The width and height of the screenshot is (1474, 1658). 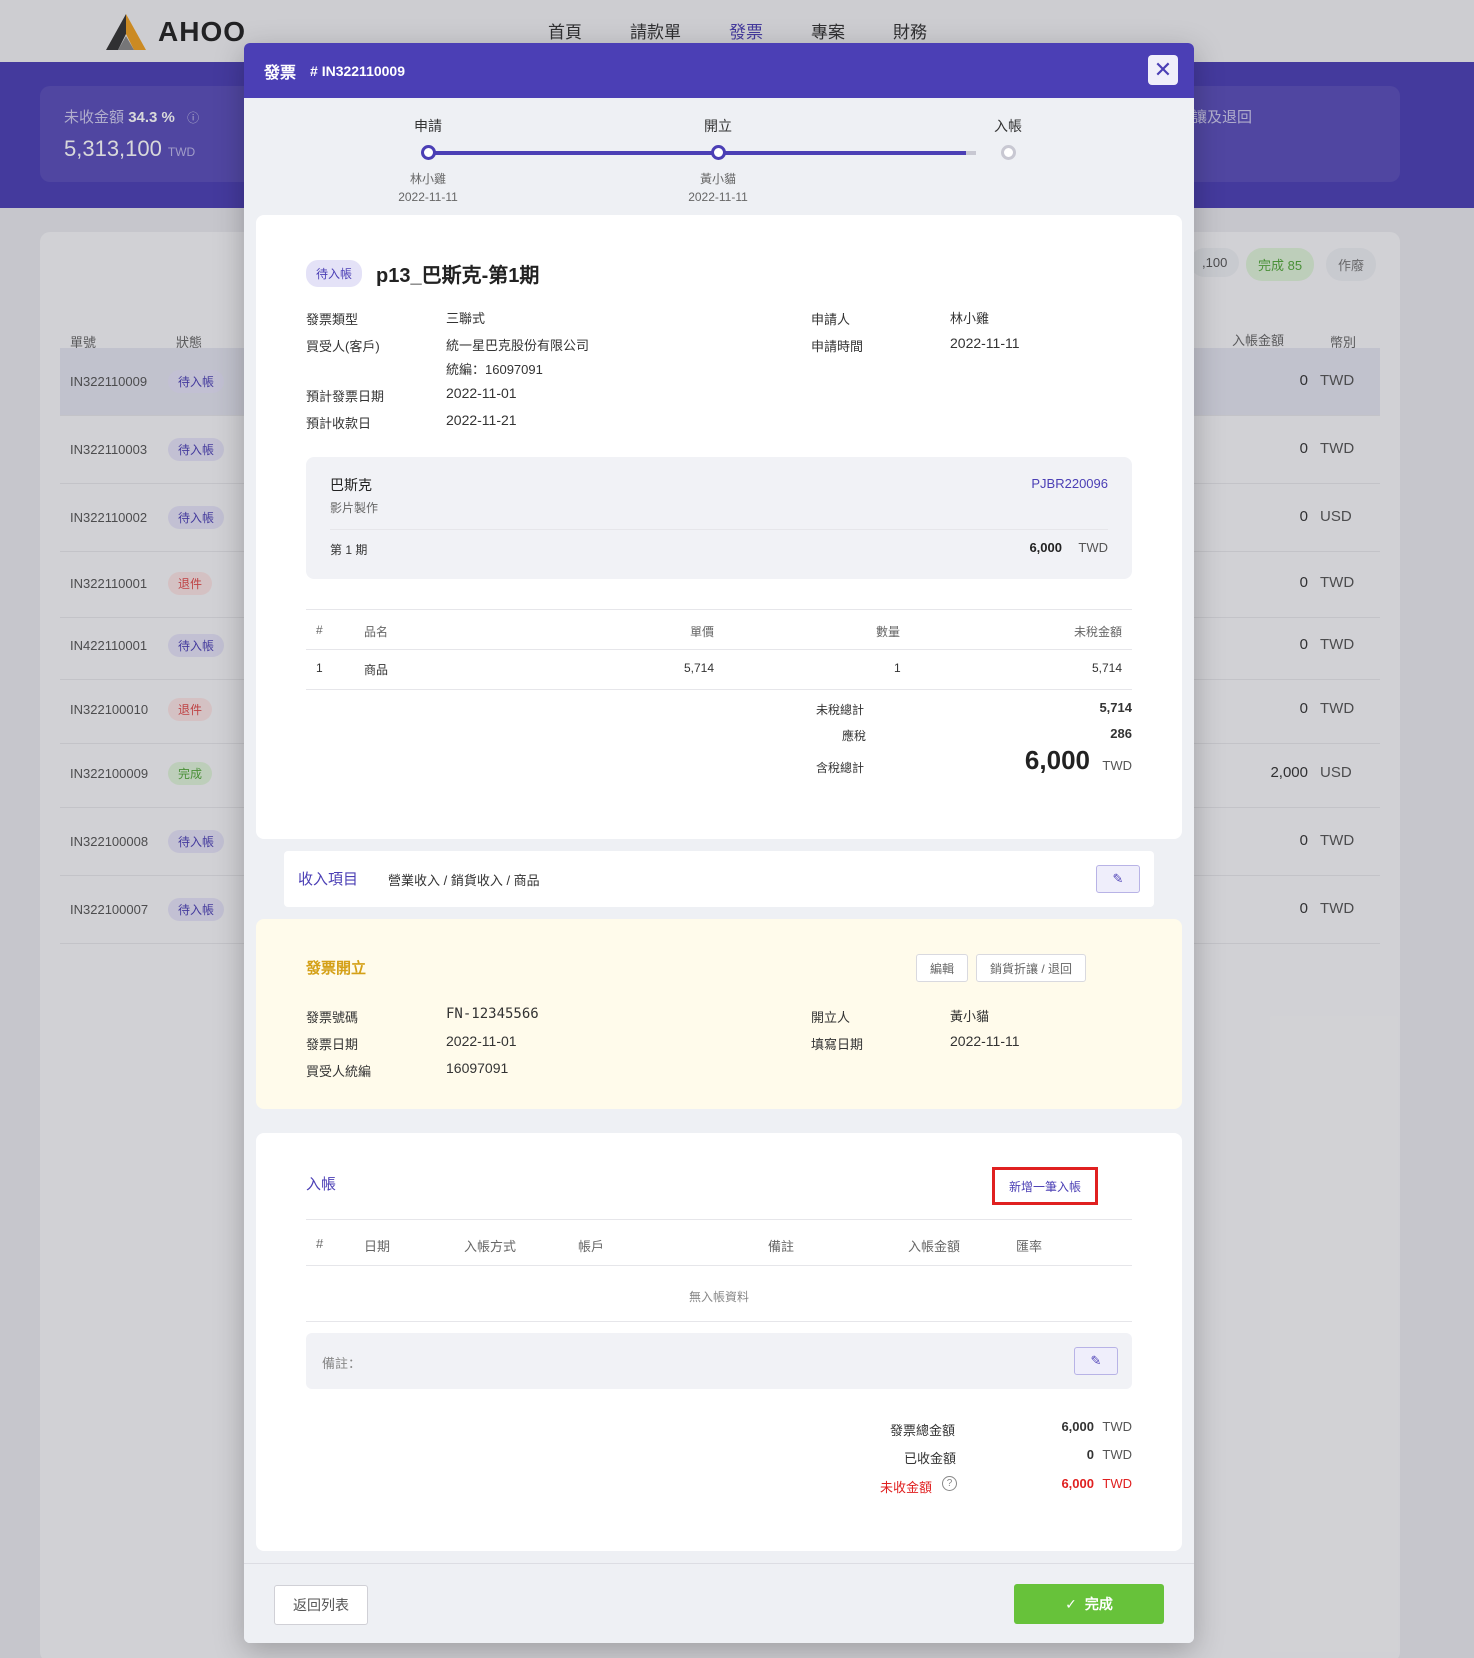 What do you see at coordinates (354, 508) in the screenshot?
I see `project-category: 影片製作` at bounding box center [354, 508].